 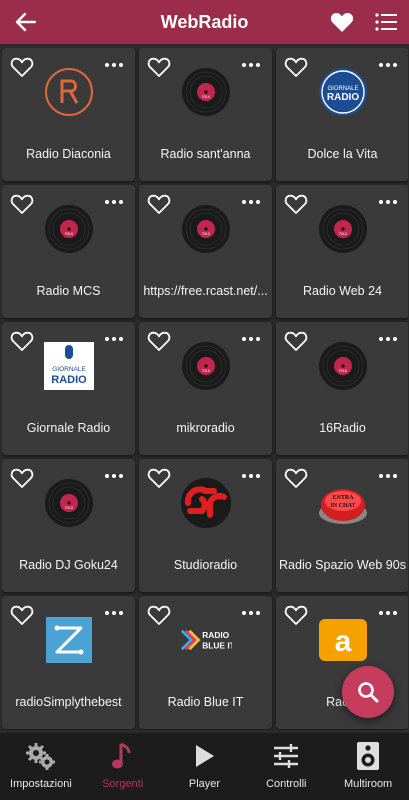 I want to click on svg-text: GIORNALE, so click(x=69, y=369).